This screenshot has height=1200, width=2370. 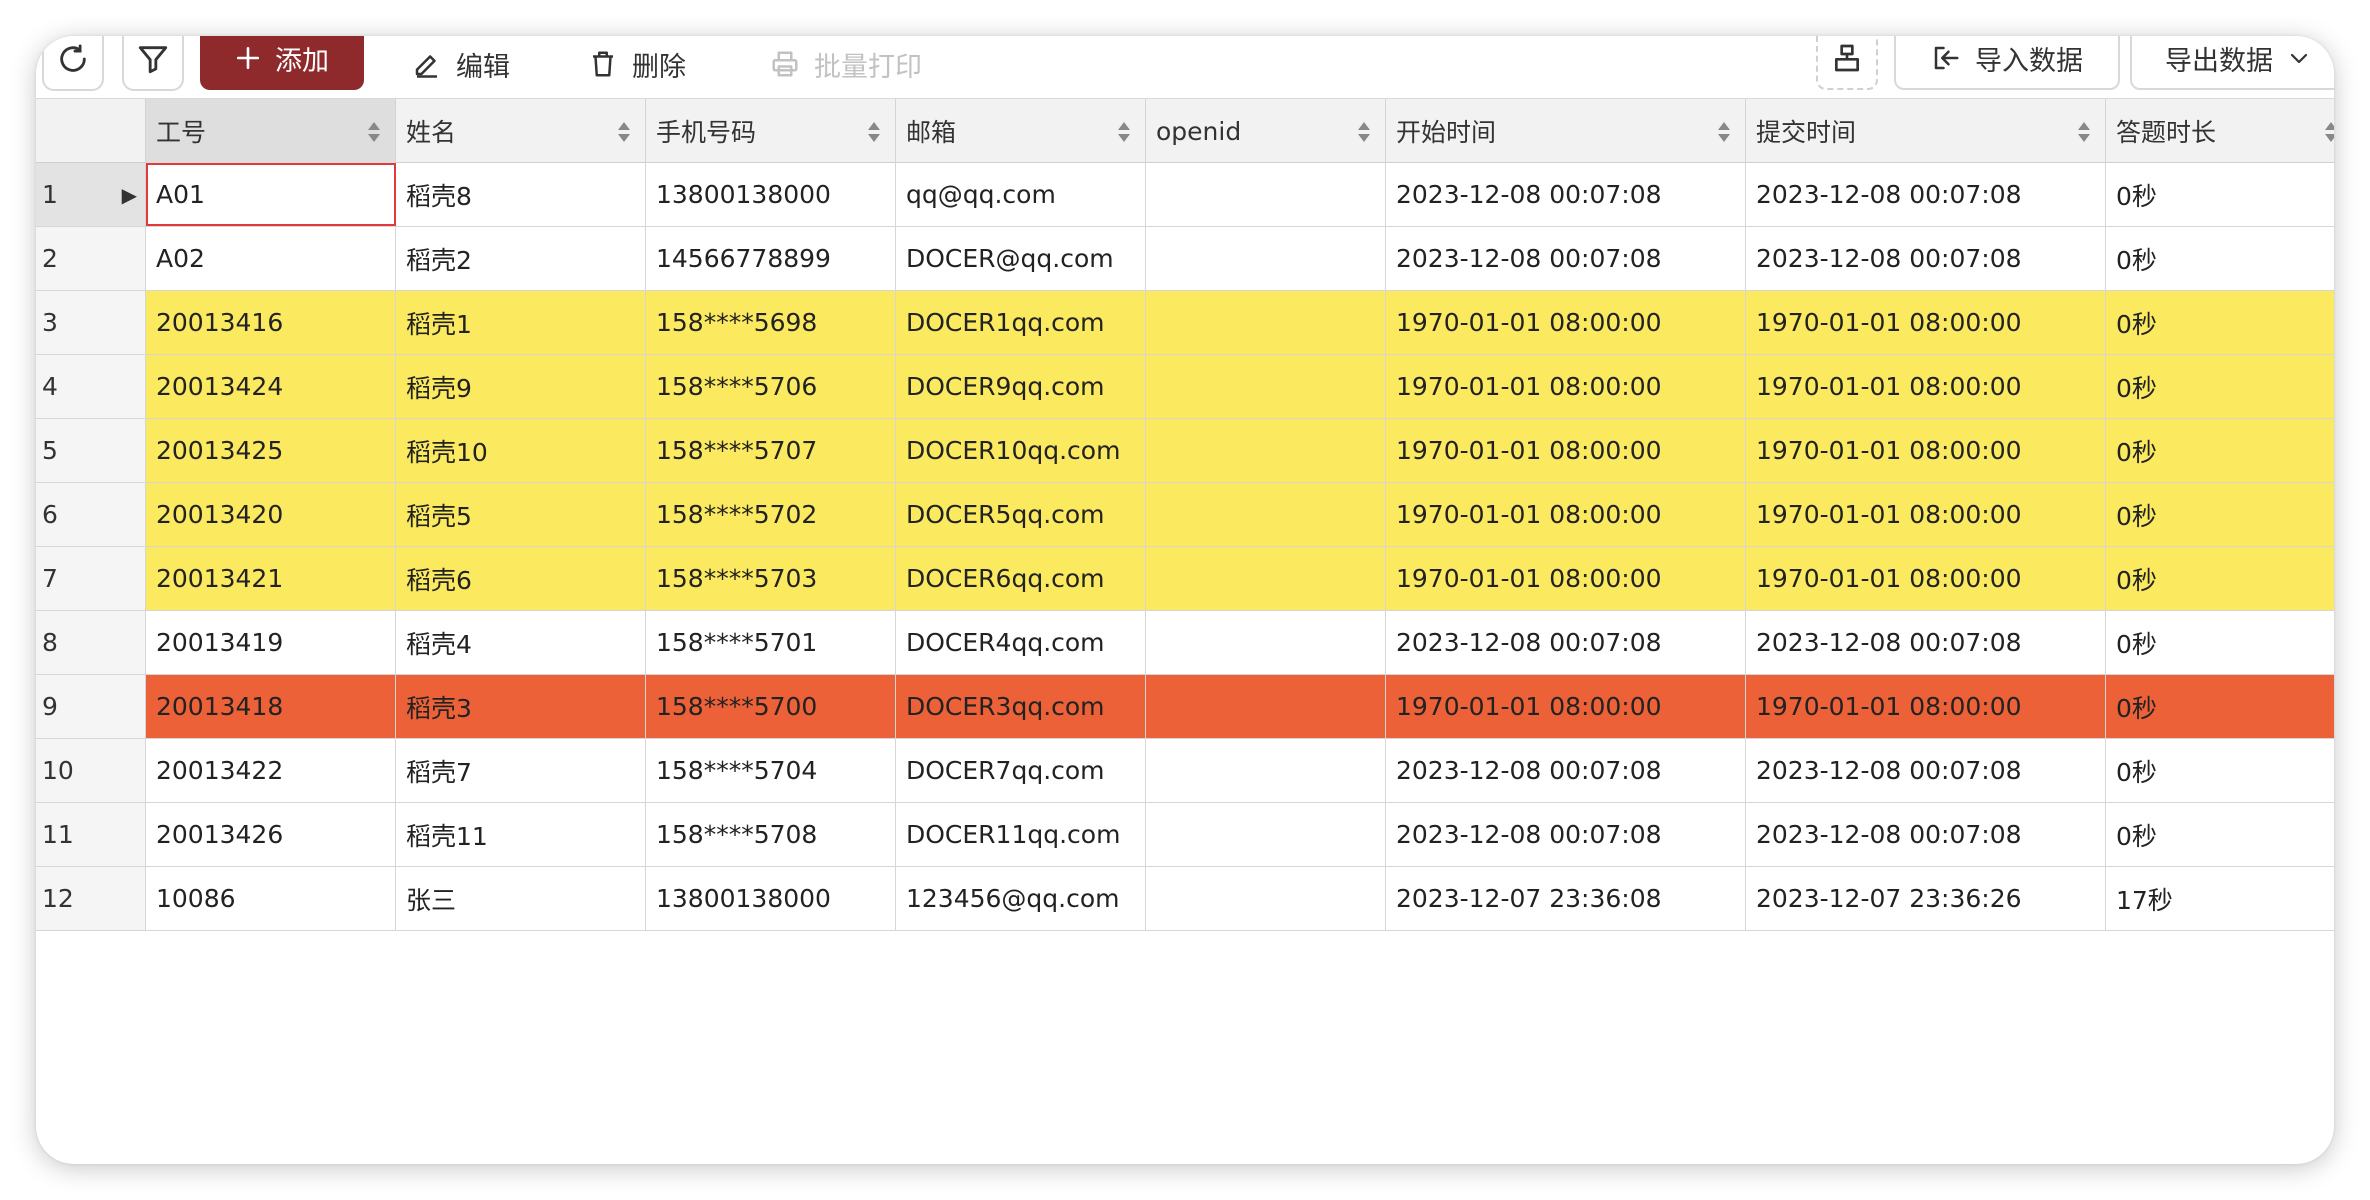 I want to click on row-number: 11, so click(x=91, y=834).